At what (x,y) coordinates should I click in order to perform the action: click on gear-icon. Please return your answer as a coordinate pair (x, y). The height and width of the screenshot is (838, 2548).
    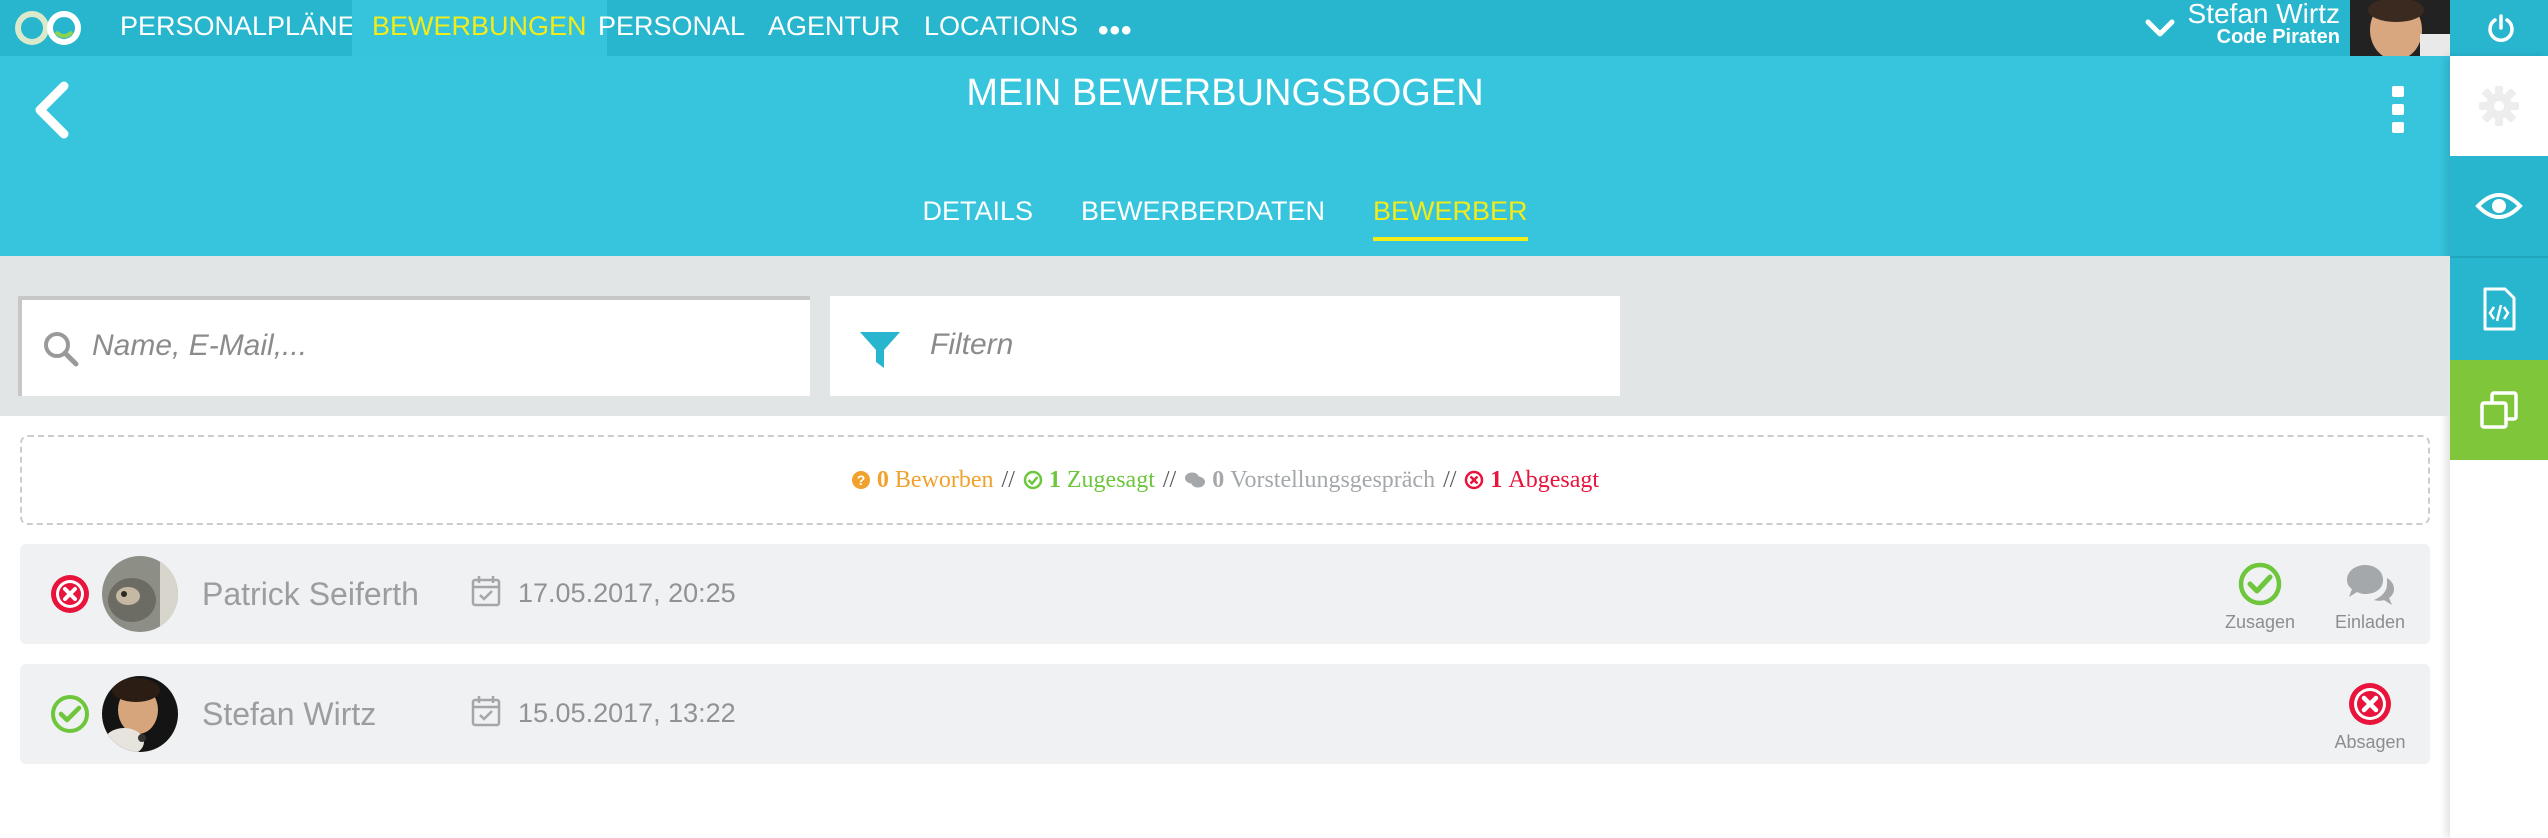
    Looking at the image, I should click on (2499, 106).